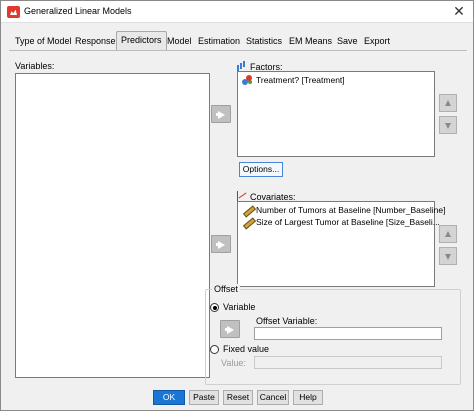 The image size is (474, 411). I want to click on offset-fixed-radio-label: Fixed value, so click(246, 349).